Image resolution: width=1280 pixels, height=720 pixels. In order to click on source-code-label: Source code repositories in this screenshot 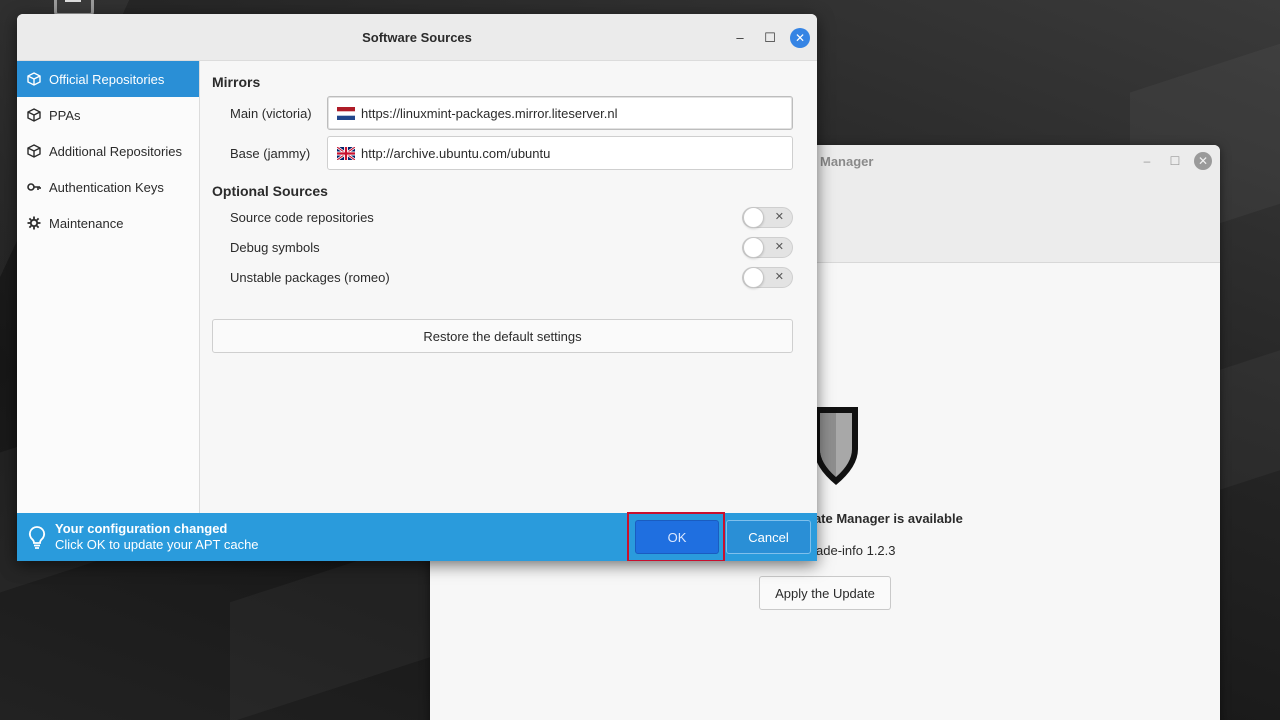, I will do `click(302, 217)`.